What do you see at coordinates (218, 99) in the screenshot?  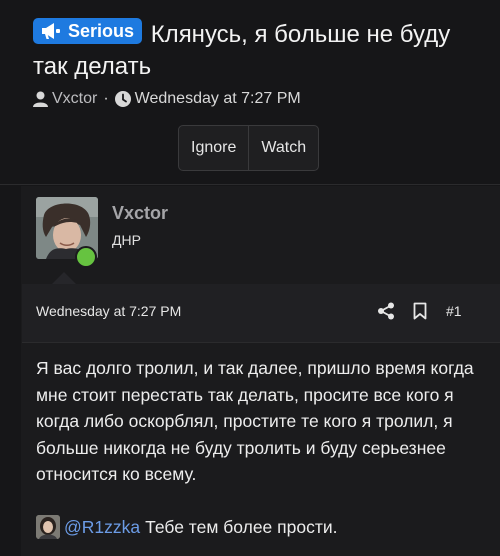 I see `thread-date: Wednesday at 7:27 PM` at bounding box center [218, 99].